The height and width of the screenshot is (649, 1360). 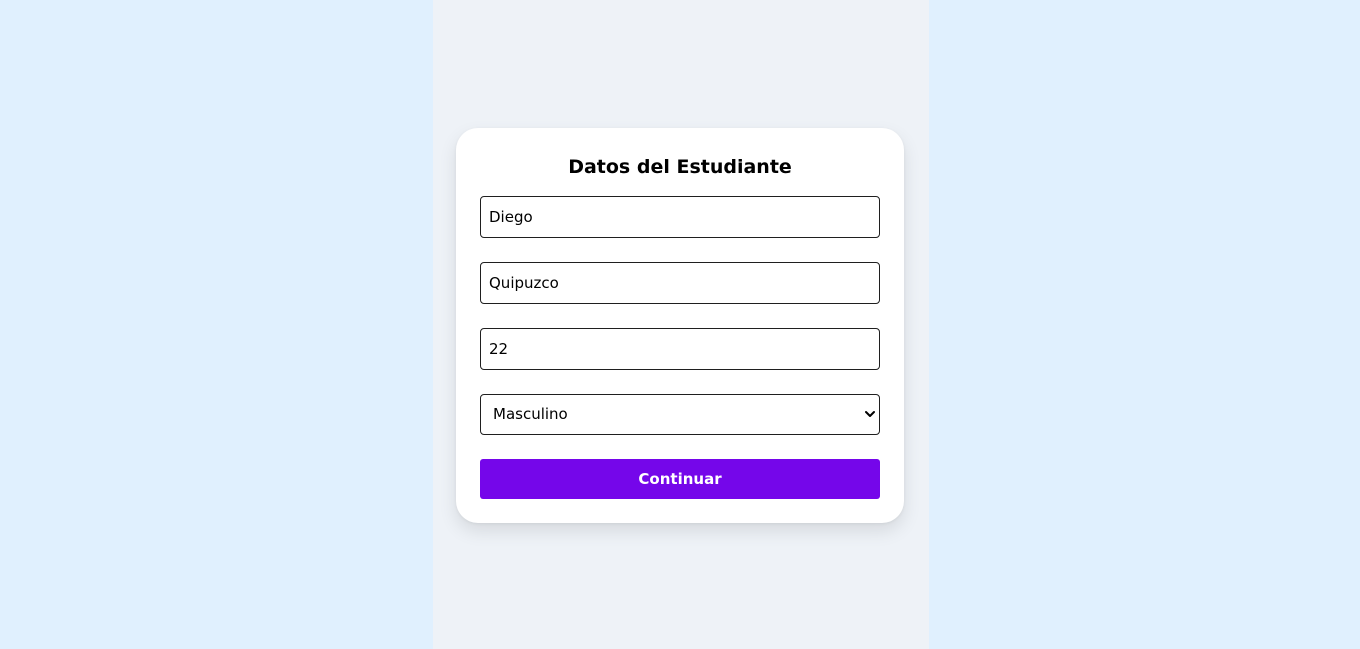 I want to click on first-name-input, so click(x=680, y=217).